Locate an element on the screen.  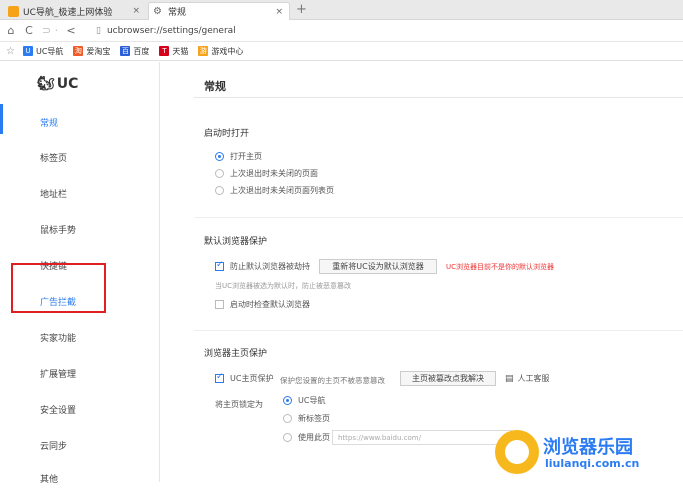
tab-strip: UC导航_极速上网体验 × ⚙ 常规 × + is located at coordinates (341, 10).